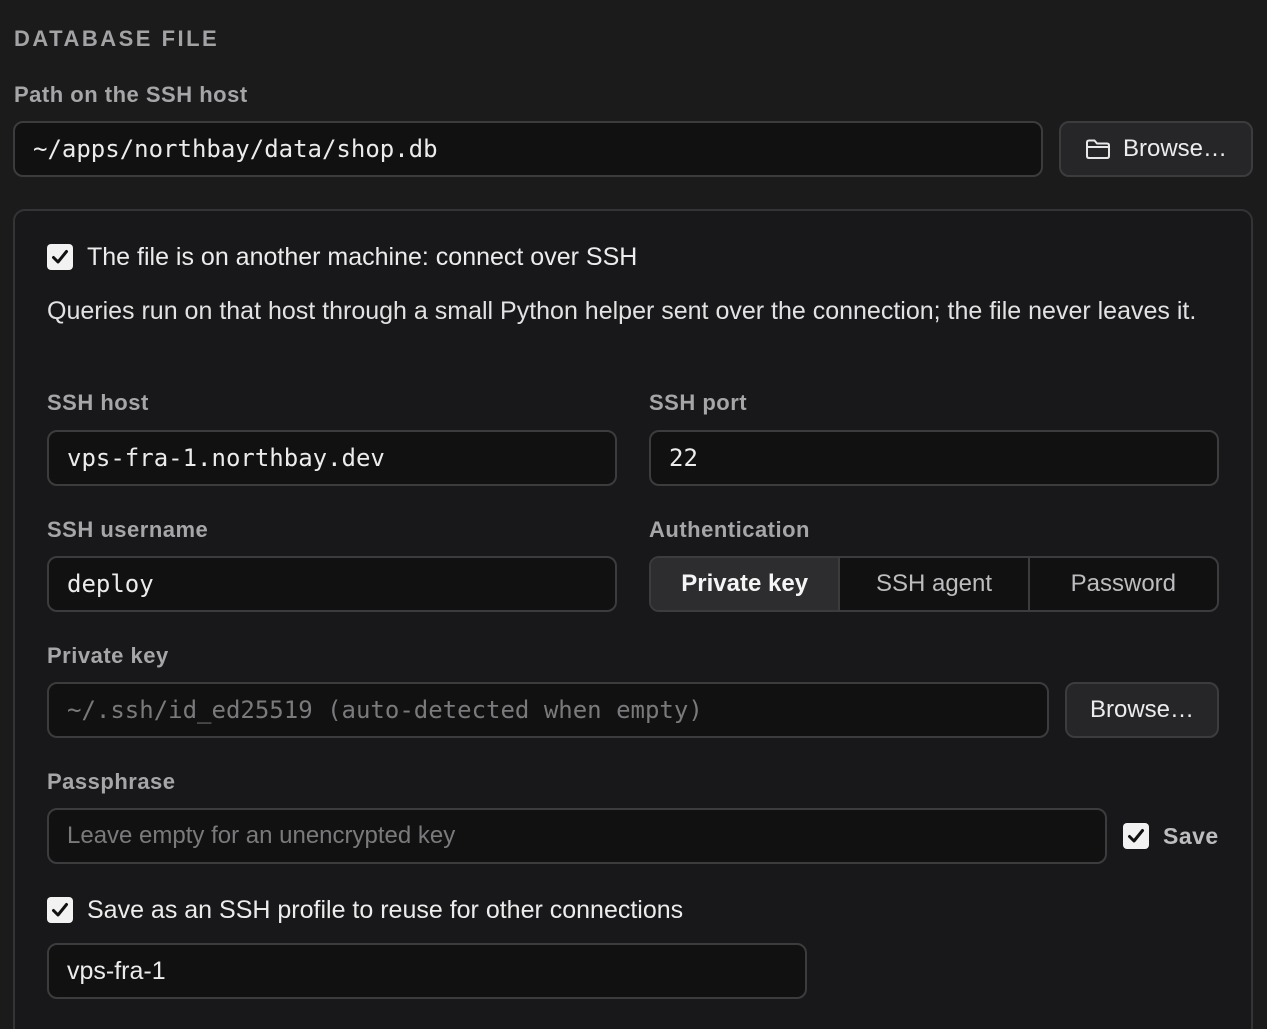 This screenshot has height=1029, width=1267. What do you see at coordinates (683, 458) in the screenshot?
I see `ssh-port-value: 22` at bounding box center [683, 458].